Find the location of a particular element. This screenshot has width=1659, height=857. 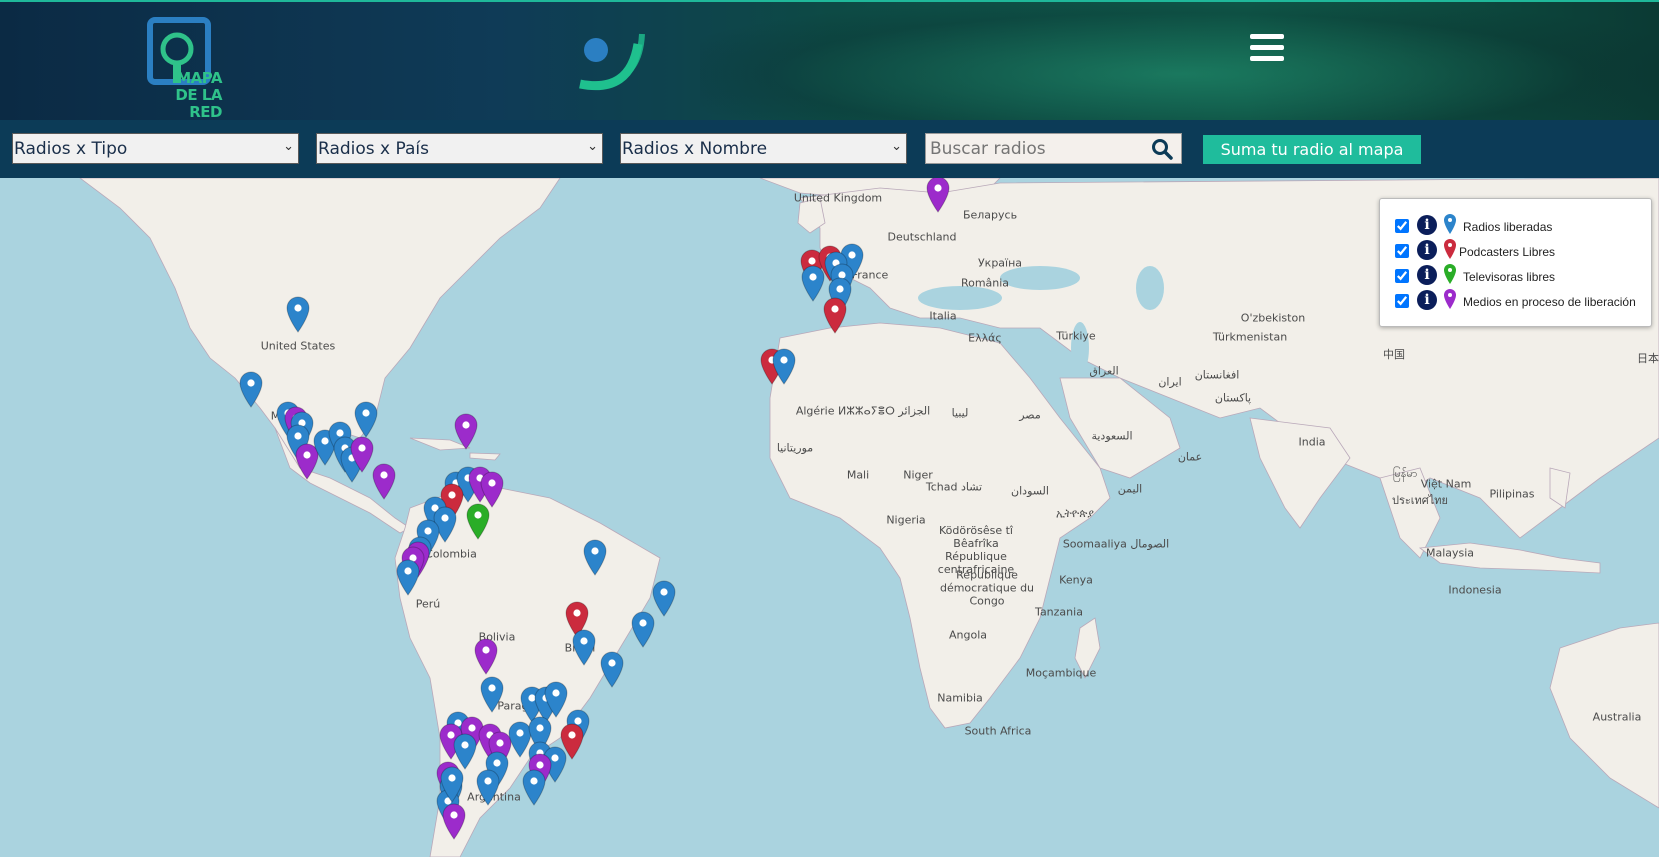

map-place-label: Беларусь is located at coordinates (990, 215).